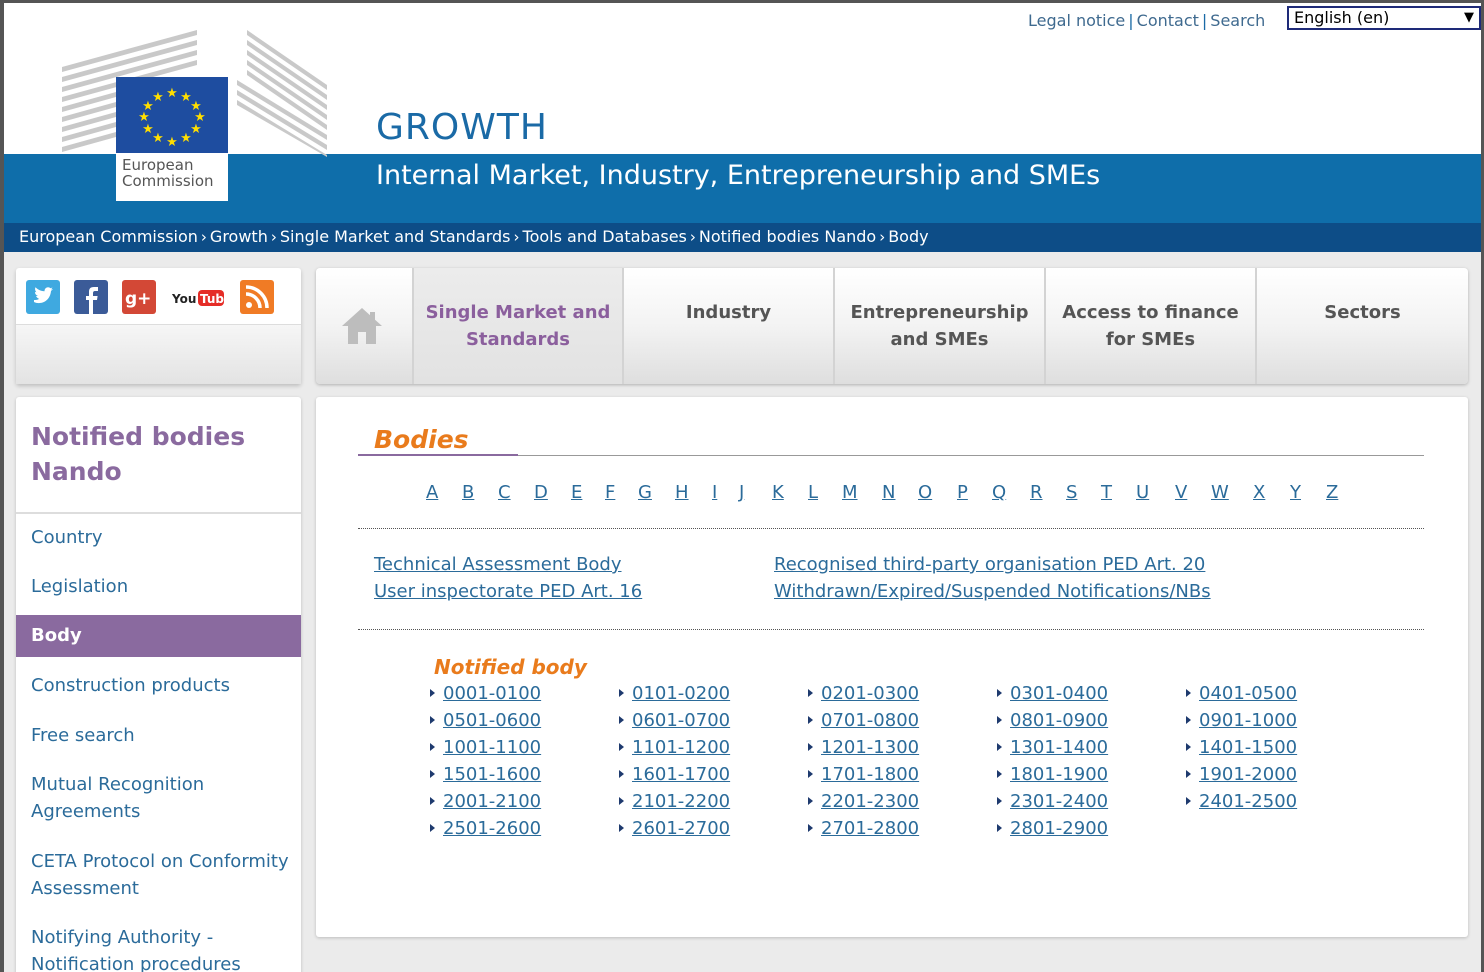 The height and width of the screenshot is (972, 1484). Describe the element at coordinates (158, 586) in the screenshot. I see `sidebar-item-legislation: Legislation` at that location.